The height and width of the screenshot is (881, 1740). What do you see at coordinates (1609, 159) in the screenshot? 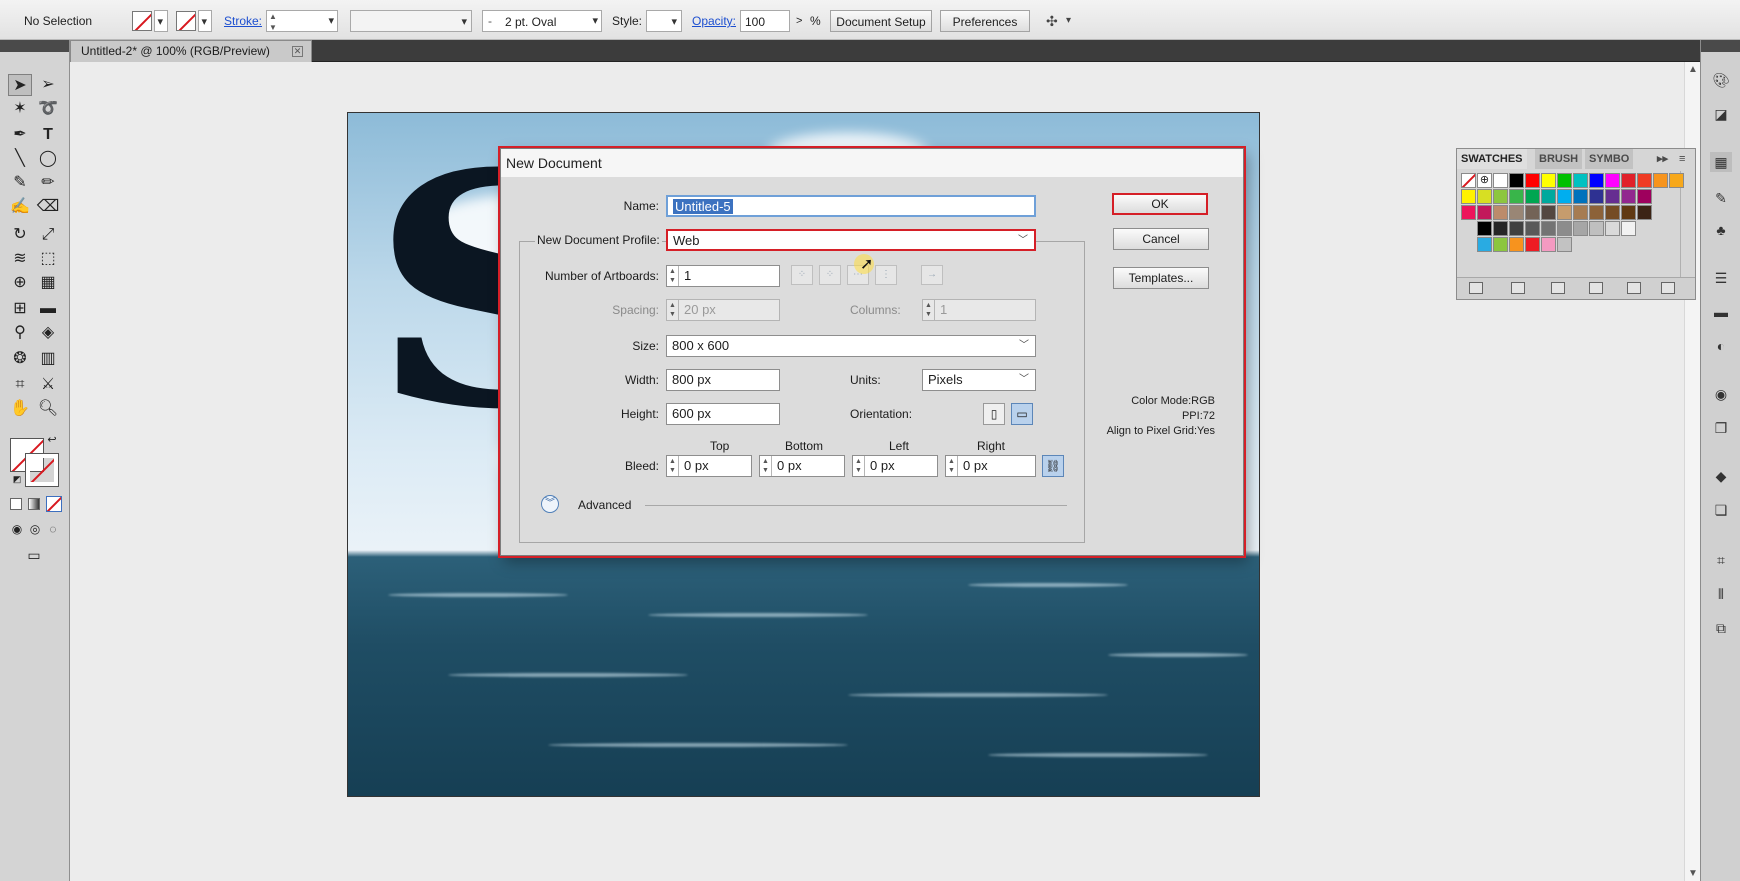
I see `tab-symbols: SYMBO` at bounding box center [1609, 159].